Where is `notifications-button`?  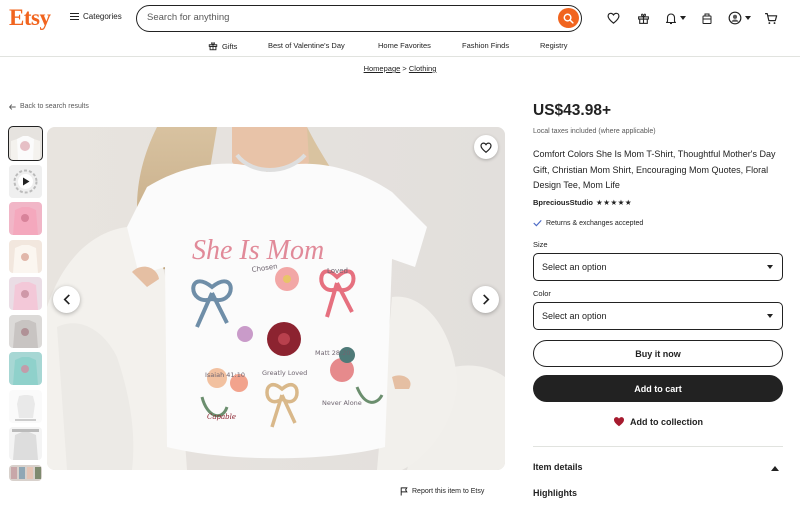
notifications-button is located at coordinates (675, 18).